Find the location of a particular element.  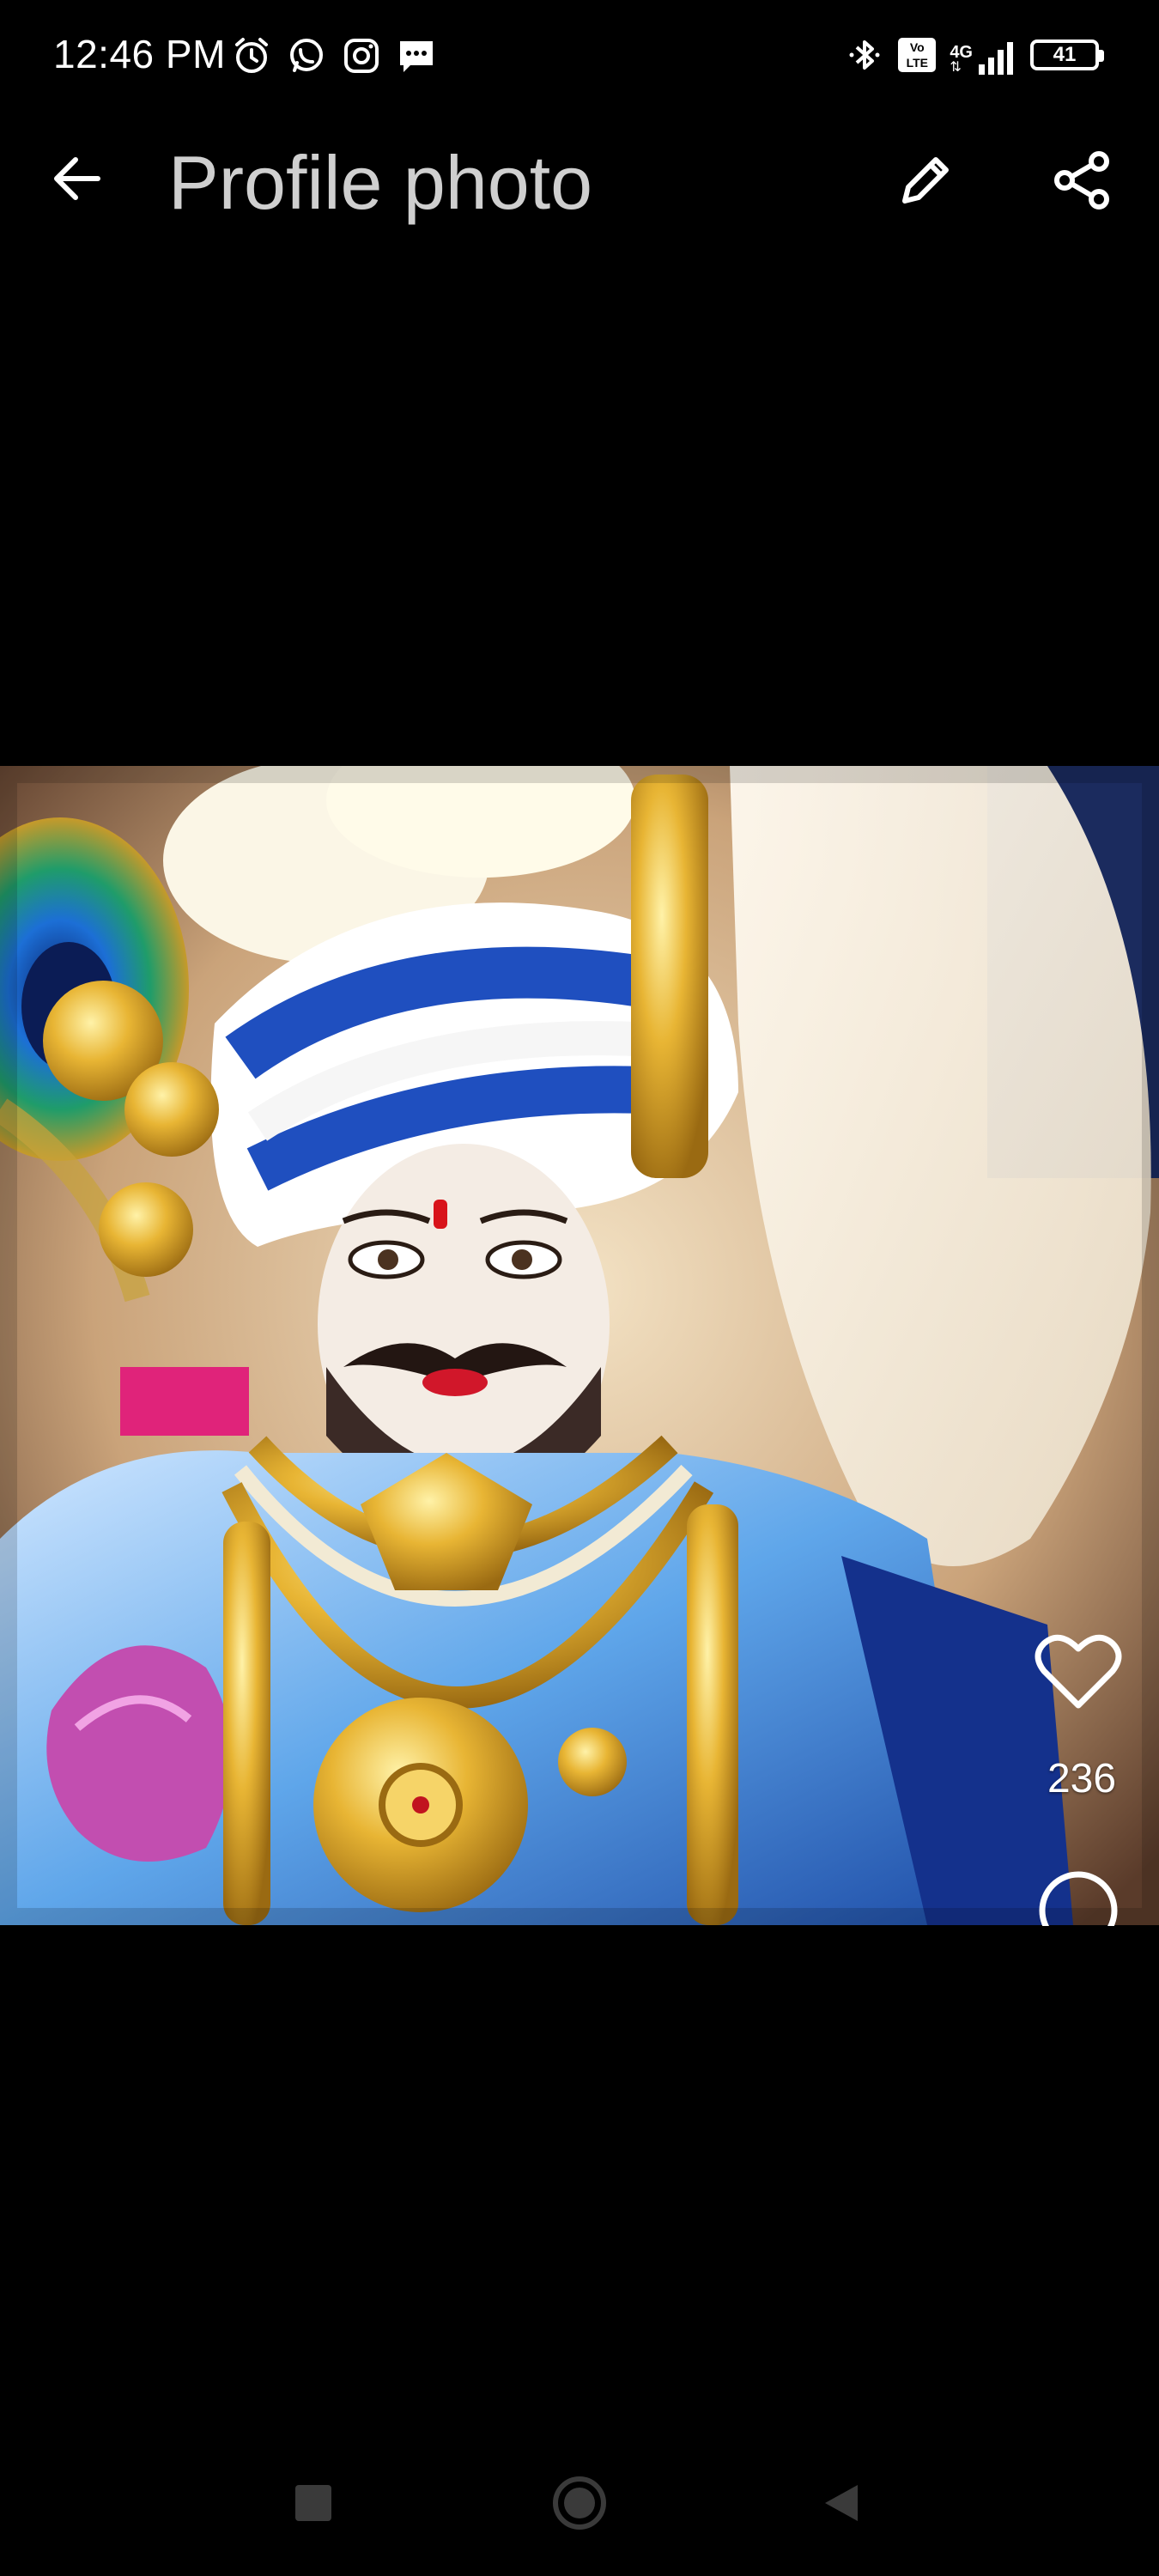

network-type: 4G is located at coordinates (962, 52).